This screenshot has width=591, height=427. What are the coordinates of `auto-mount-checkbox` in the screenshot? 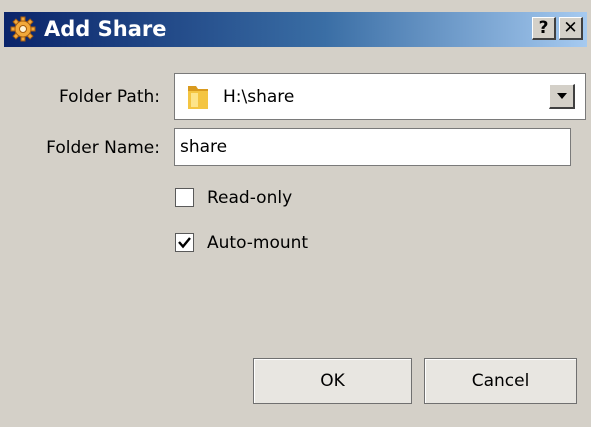 It's located at (184, 242).